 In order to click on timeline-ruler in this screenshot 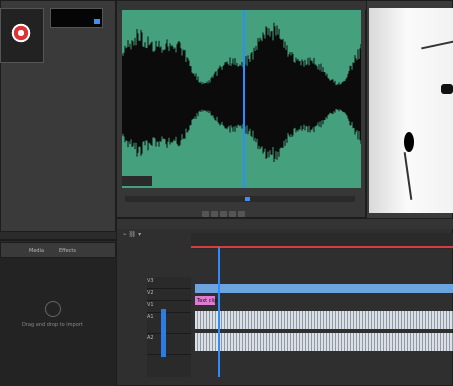, I will do `click(322, 241)`.